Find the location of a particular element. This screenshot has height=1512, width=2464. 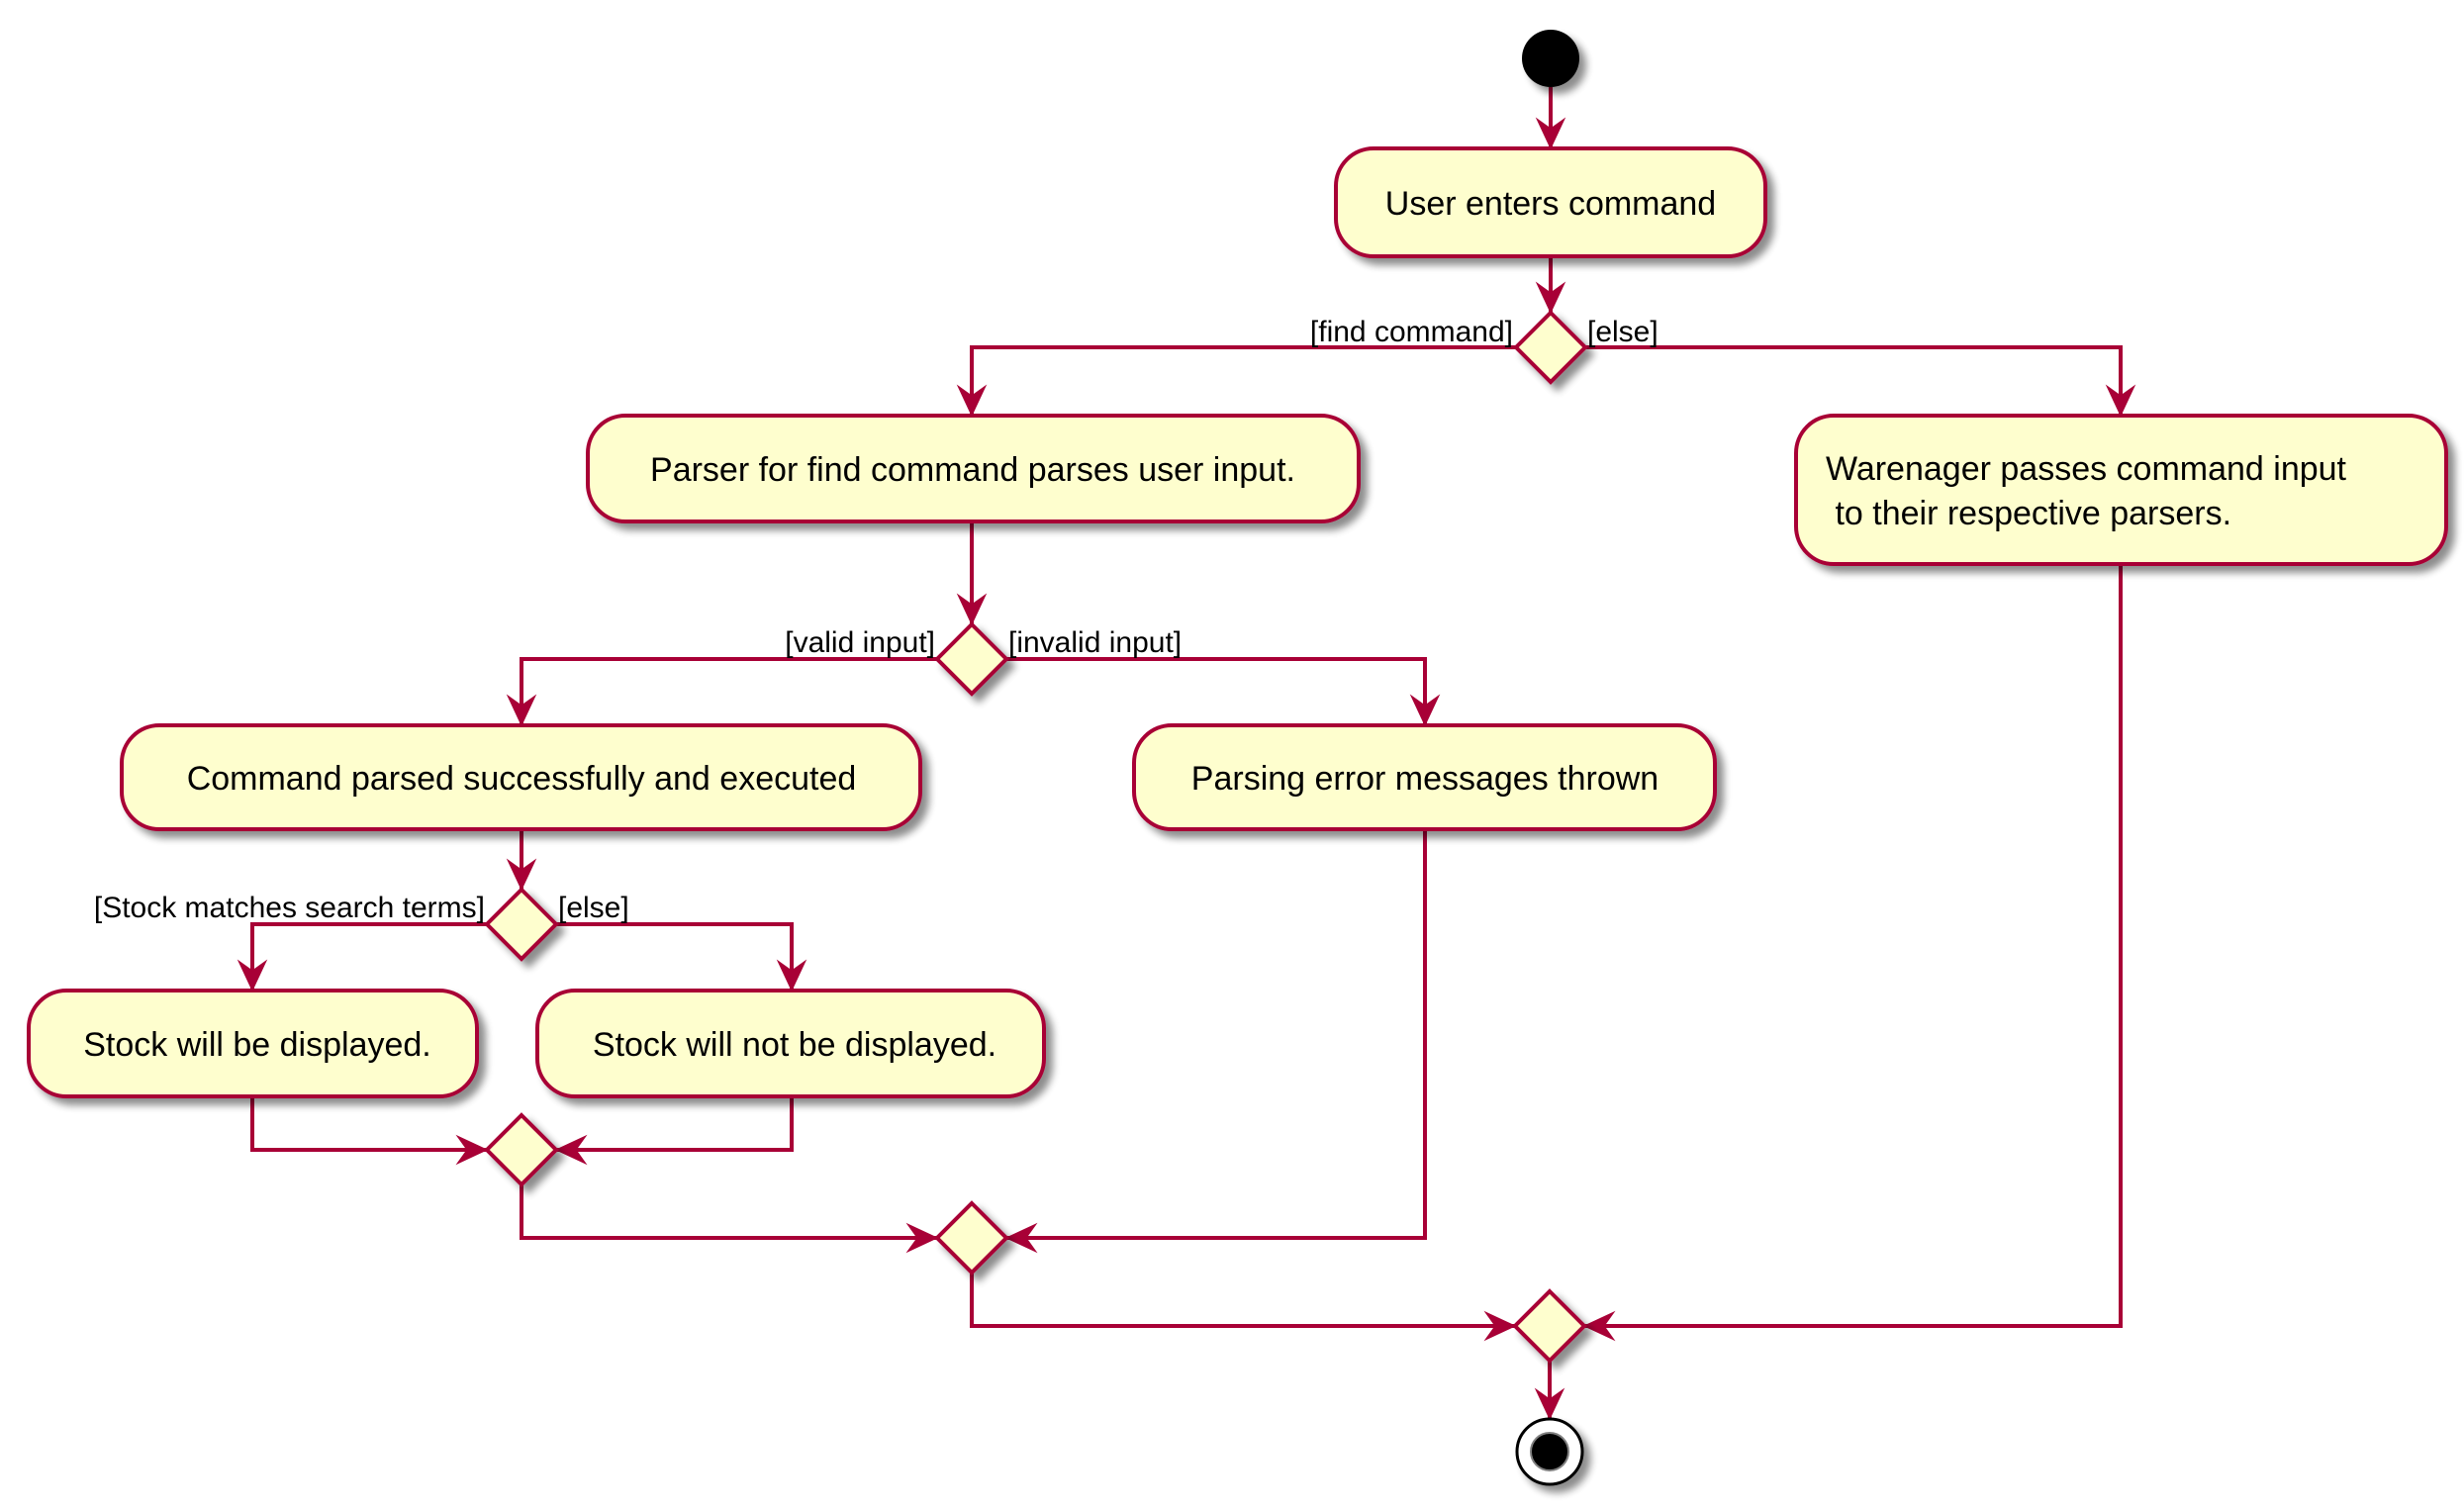

edge-merge-to-final-merge is located at coordinates (1242, 1300).